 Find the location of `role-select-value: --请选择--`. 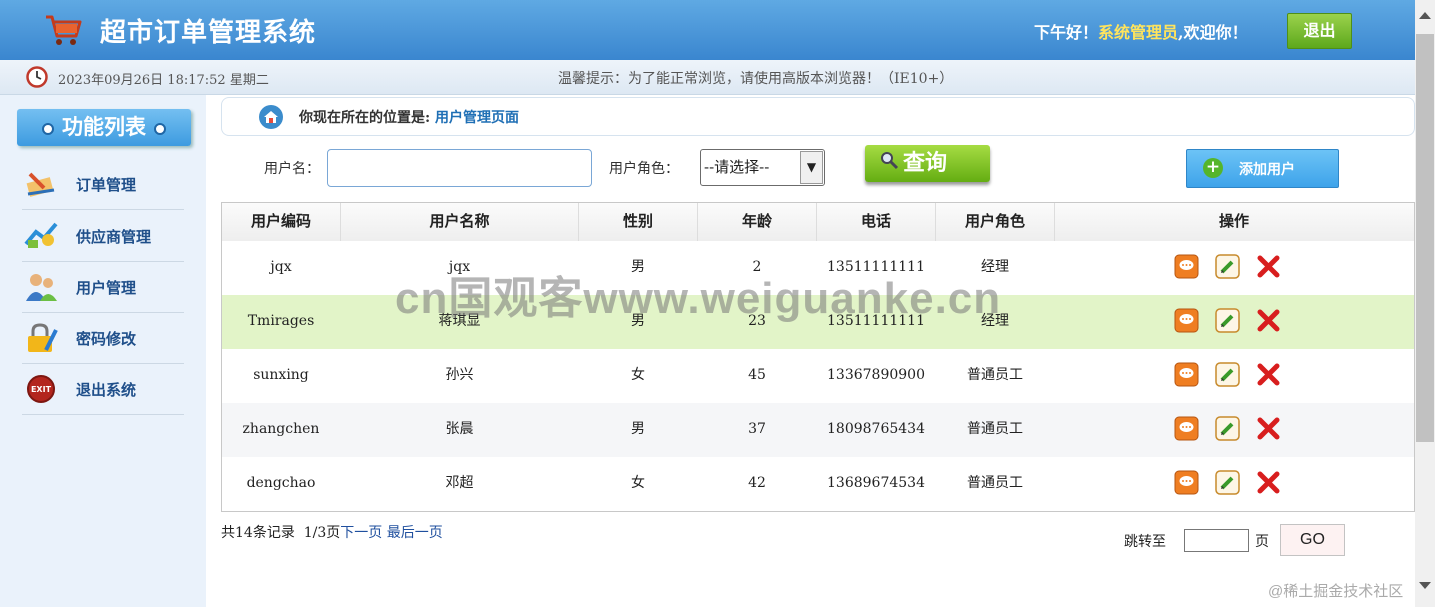

role-select-value: --请选择-- is located at coordinates (737, 167).